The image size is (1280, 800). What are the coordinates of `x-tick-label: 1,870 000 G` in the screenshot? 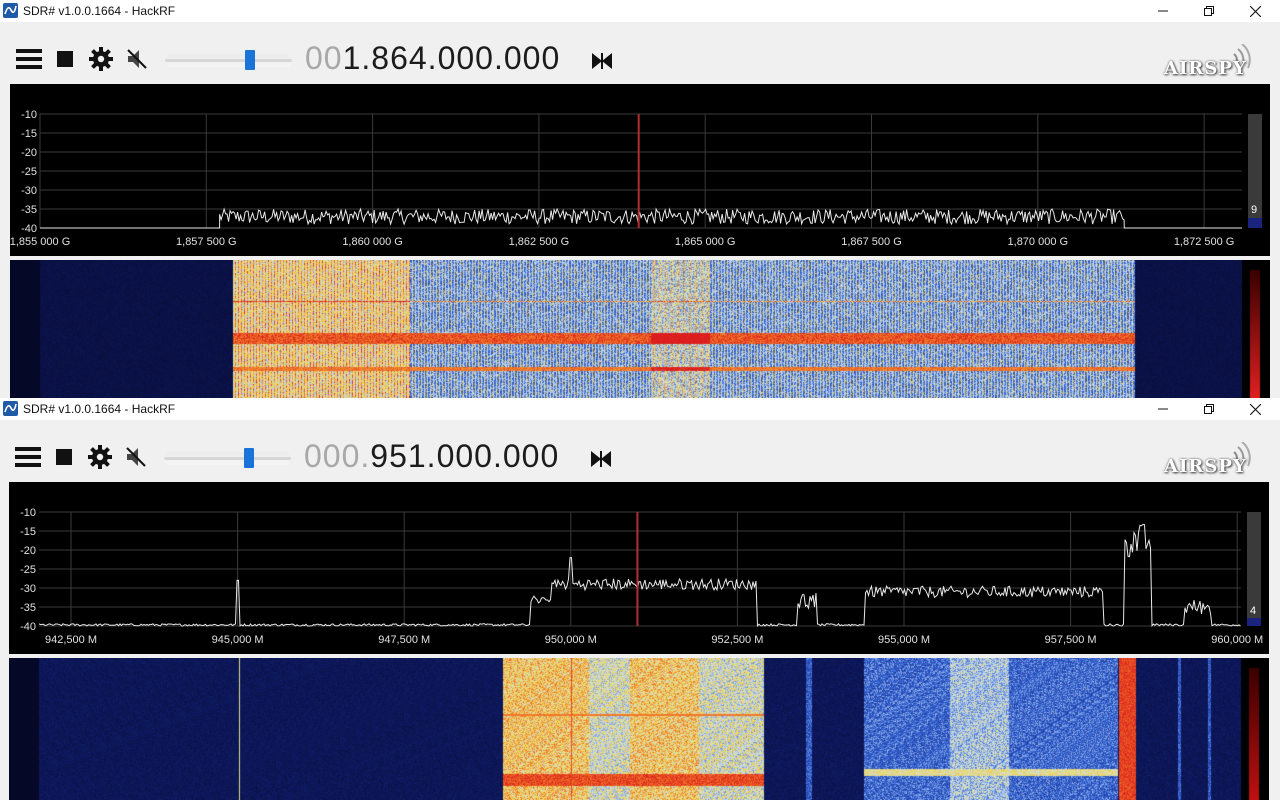 It's located at (1038, 242).